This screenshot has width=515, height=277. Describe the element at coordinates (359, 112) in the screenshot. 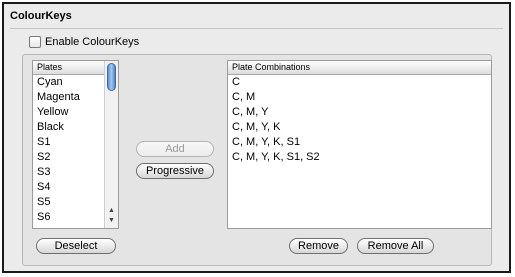

I see `combination-item: C, M, Y` at that location.